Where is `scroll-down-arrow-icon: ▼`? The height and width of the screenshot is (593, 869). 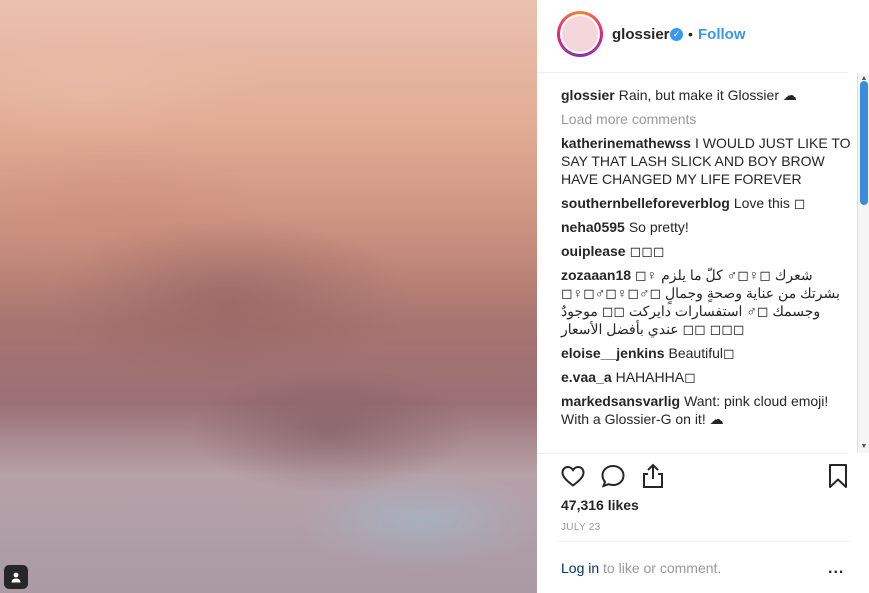
scroll-down-arrow-icon: ▼ is located at coordinates (863, 447).